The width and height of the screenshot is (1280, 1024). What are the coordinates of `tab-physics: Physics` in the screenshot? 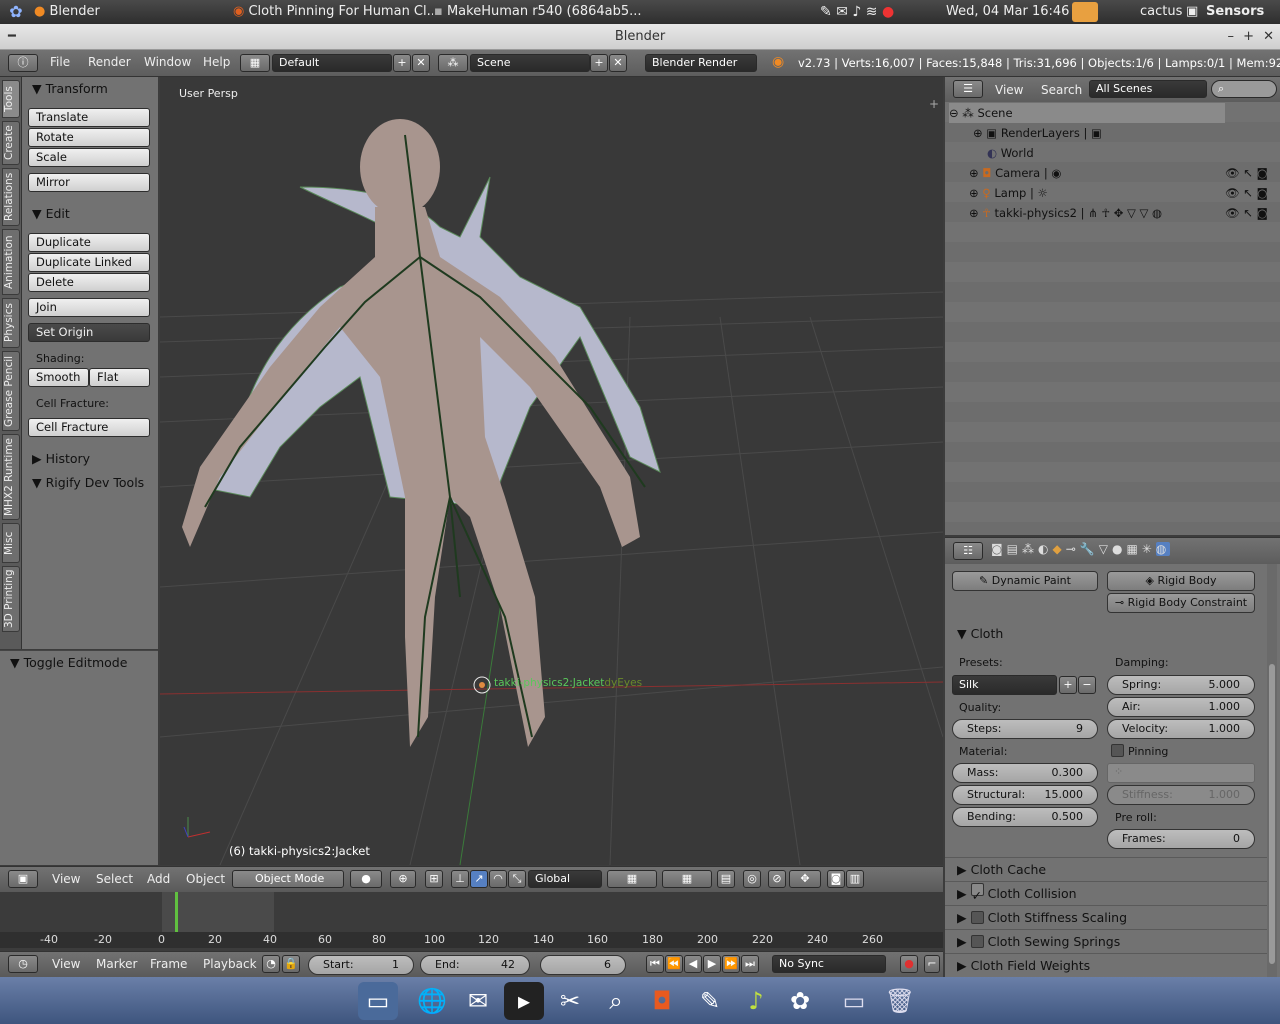 It's located at (11, 323).